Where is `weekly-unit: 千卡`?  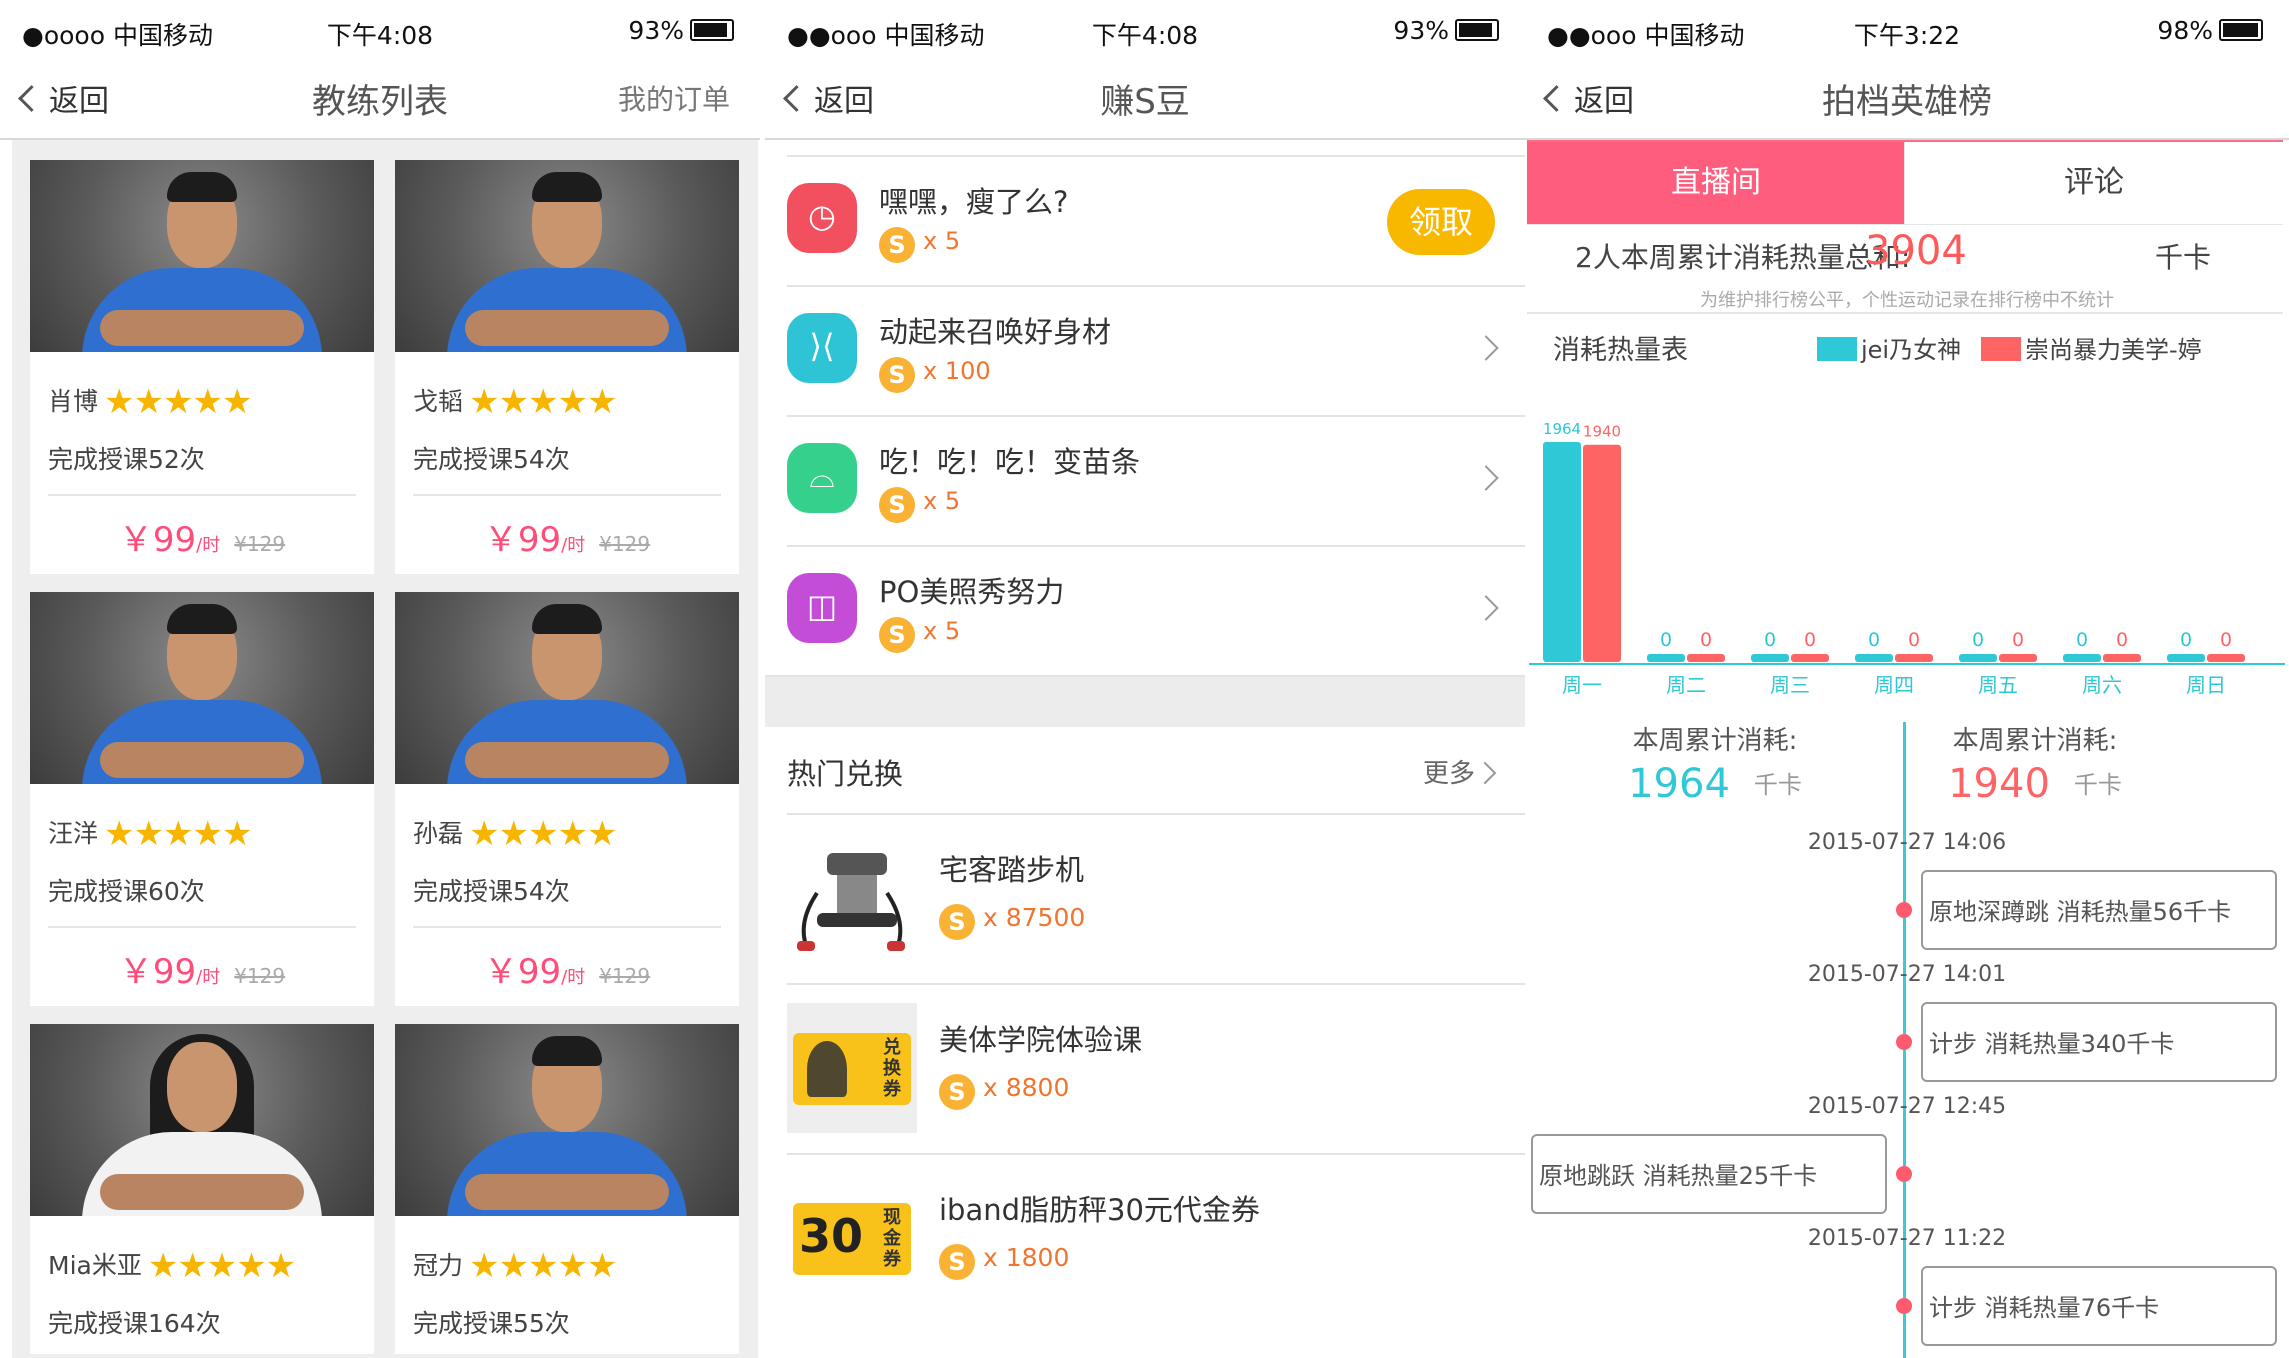 weekly-unit: 千卡 is located at coordinates (1777, 785).